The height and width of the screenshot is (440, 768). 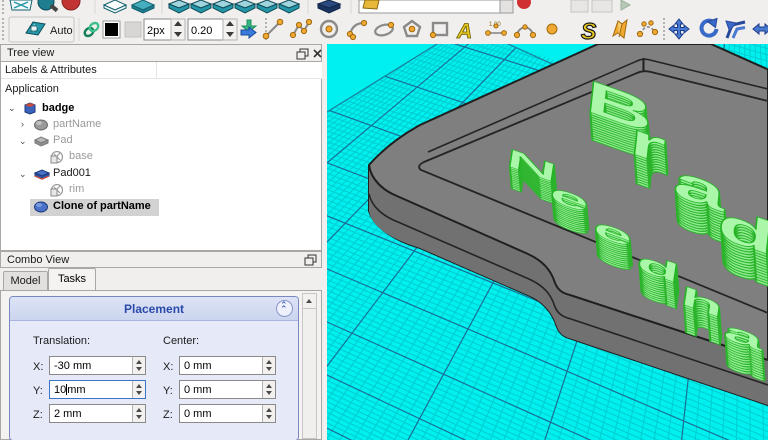 I want to click on svg-text: Auto, so click(x=61, y=31).